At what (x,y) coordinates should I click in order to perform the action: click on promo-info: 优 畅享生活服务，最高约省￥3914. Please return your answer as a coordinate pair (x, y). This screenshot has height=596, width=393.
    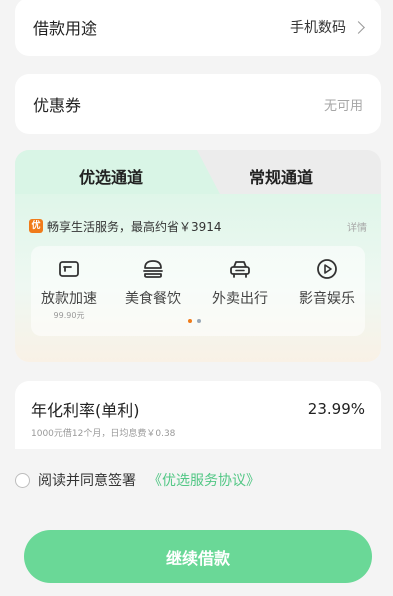
    Looking at the image, I should click on (125, 226).